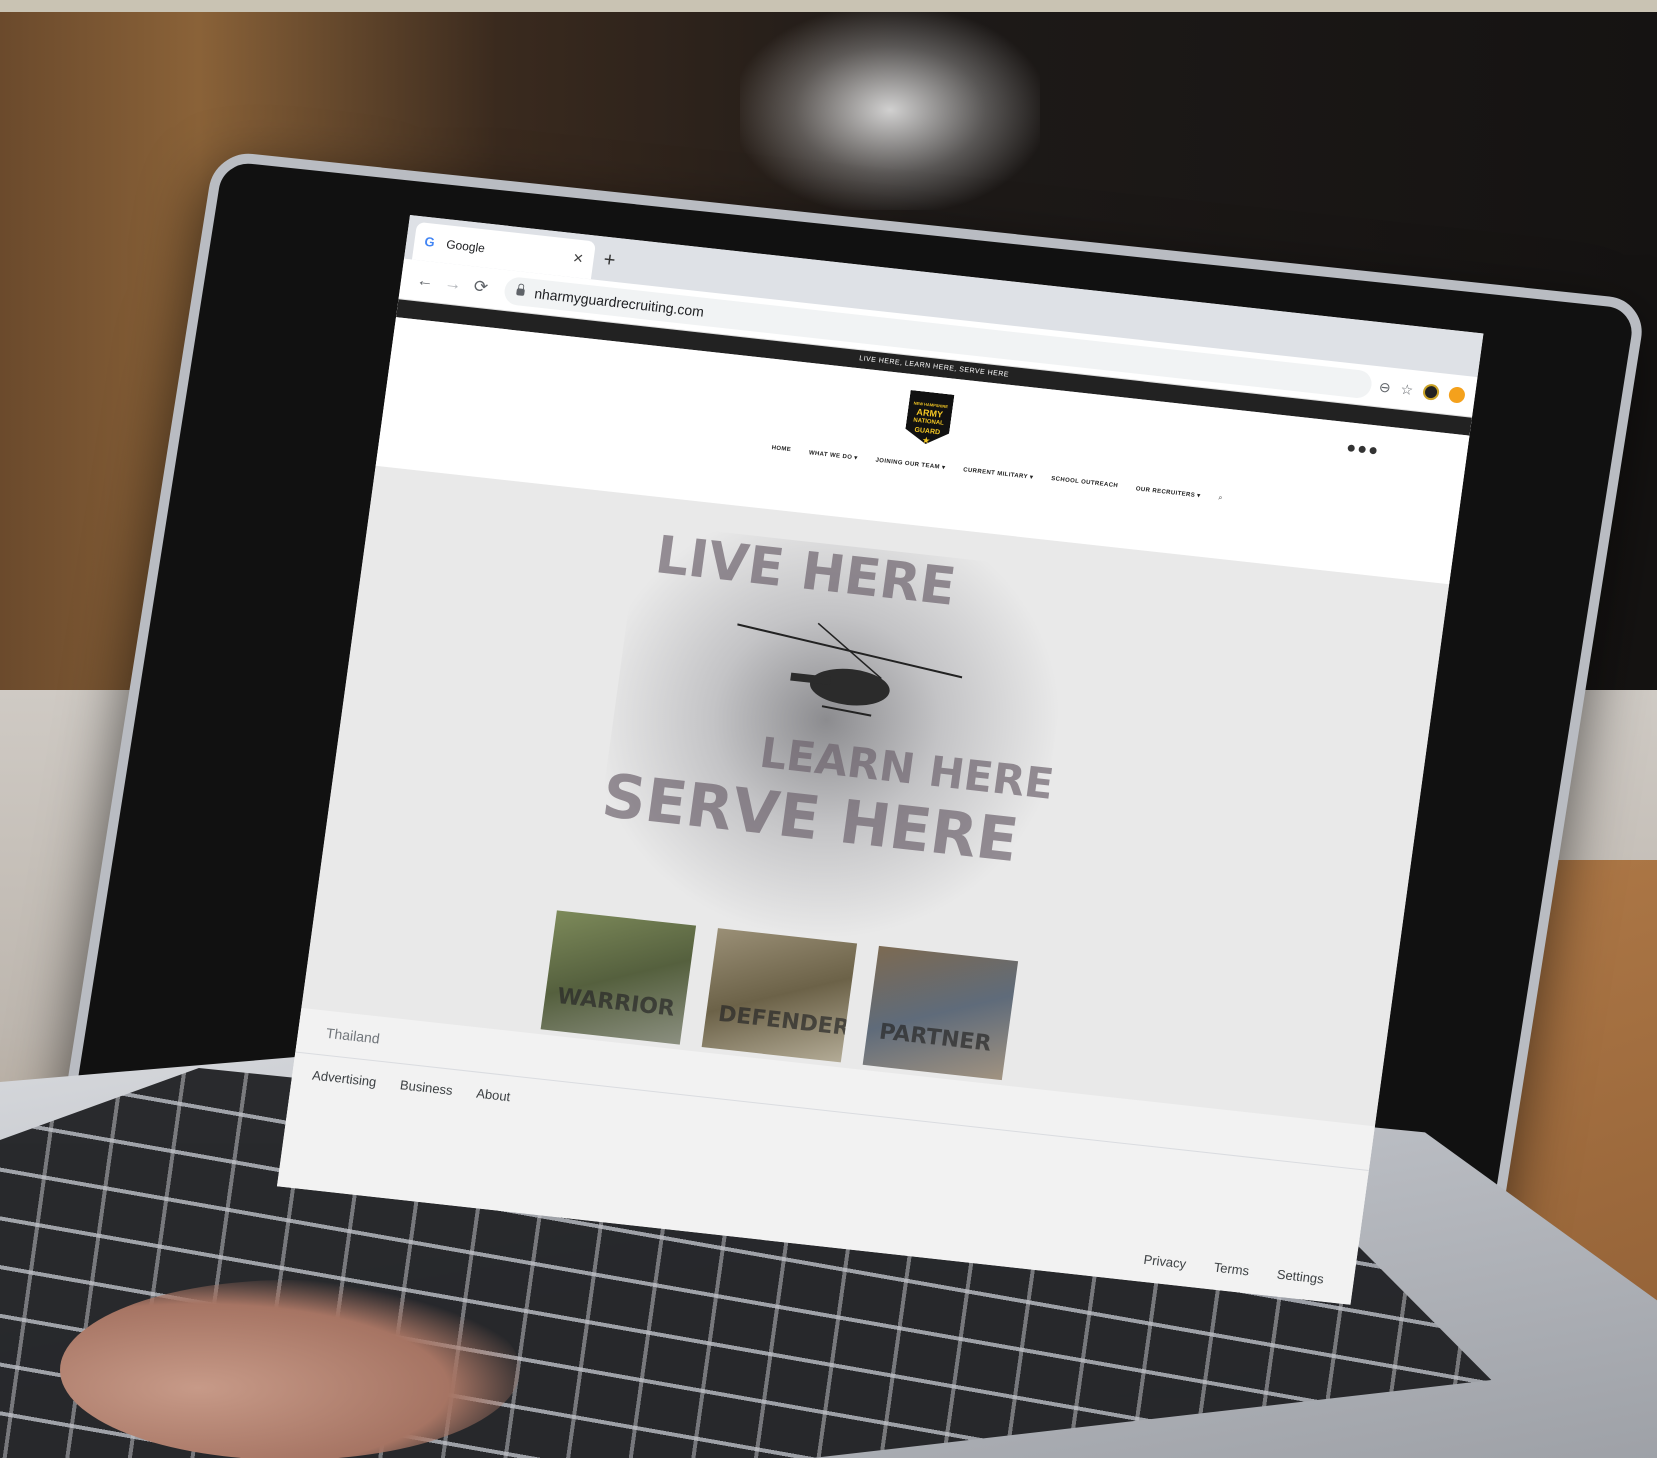 This screenshot has width=1657, height=1458. I want to click on google-icon: G, so click(429, 241).